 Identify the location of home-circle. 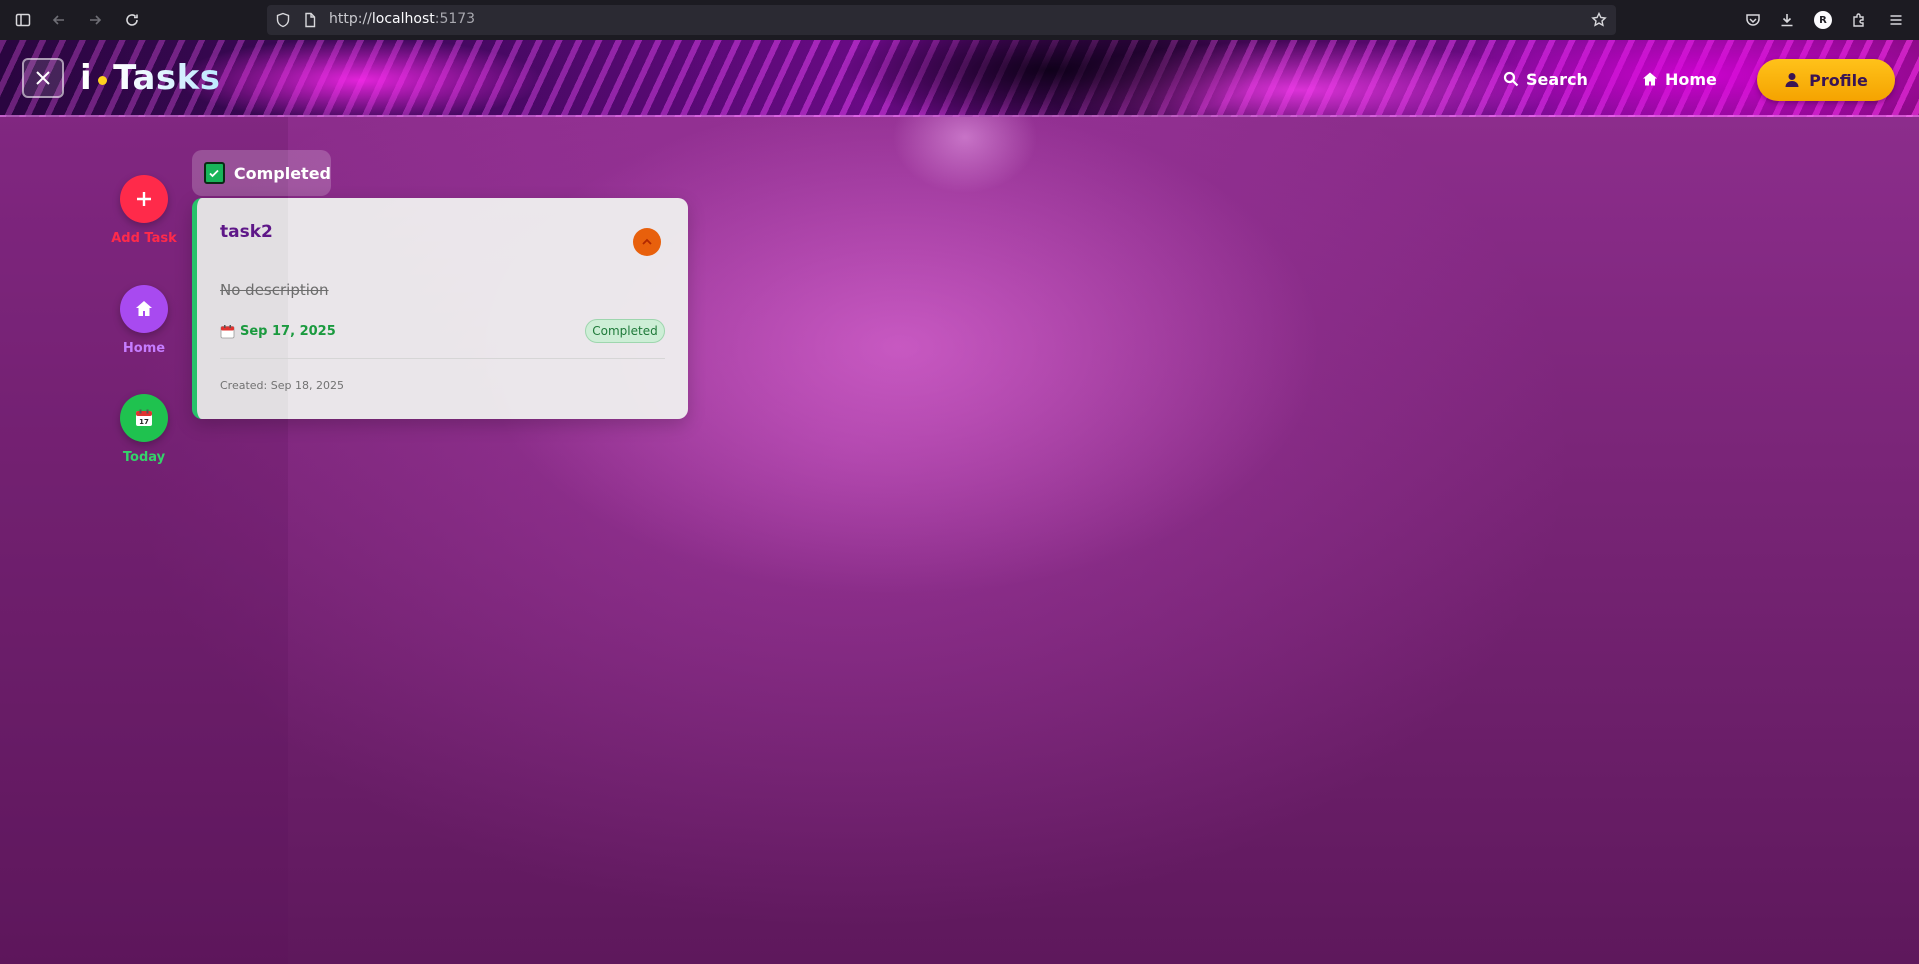
(144, 309).